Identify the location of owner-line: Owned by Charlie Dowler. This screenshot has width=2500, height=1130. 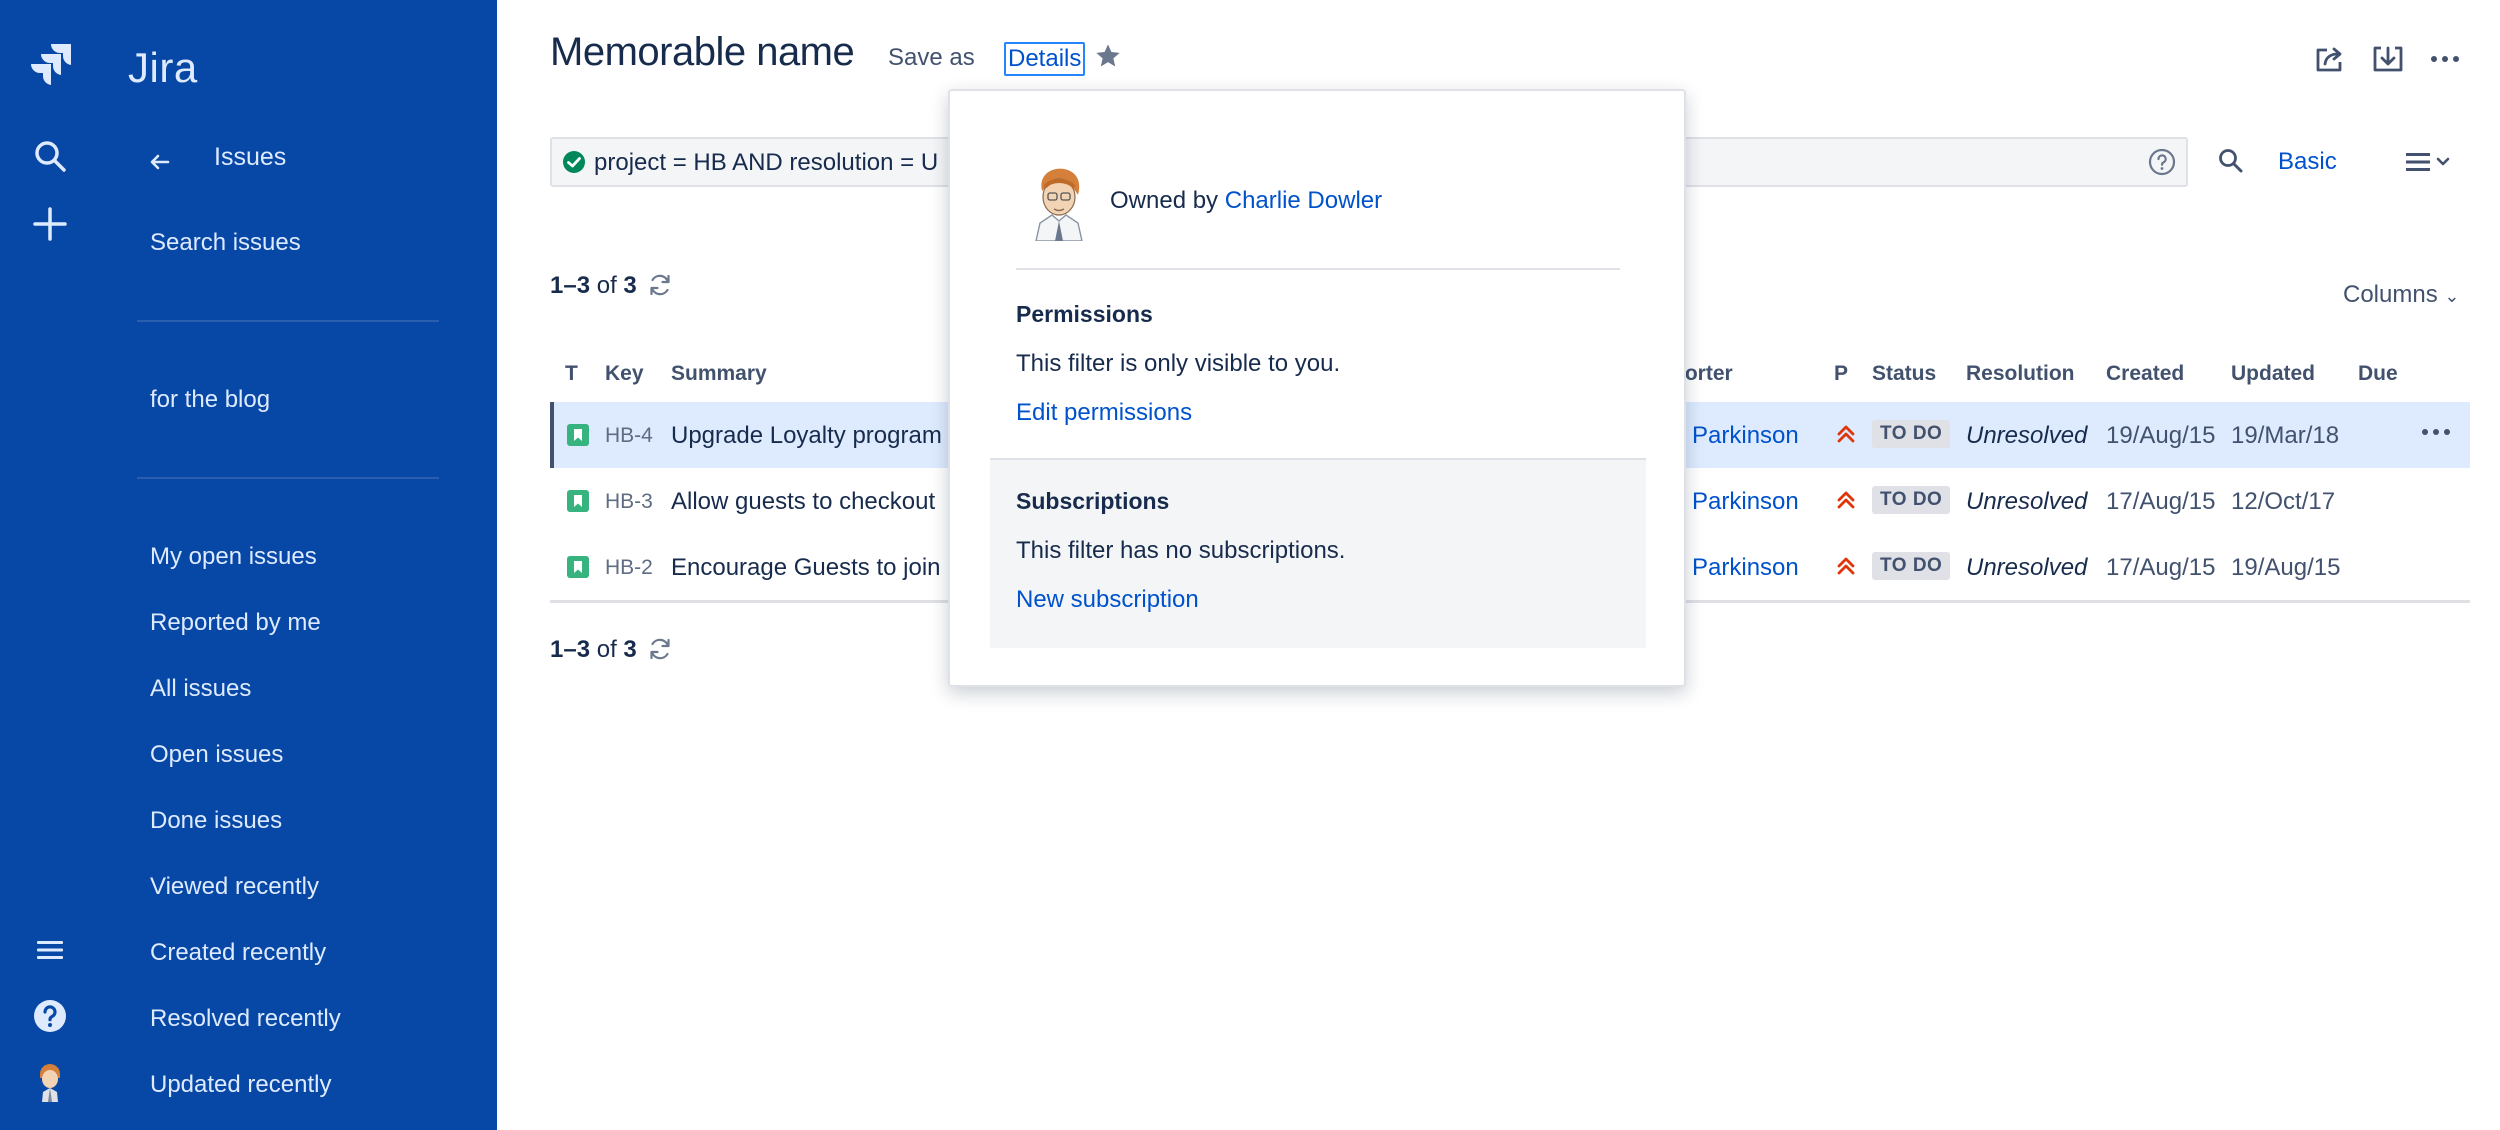
(1246, 201).